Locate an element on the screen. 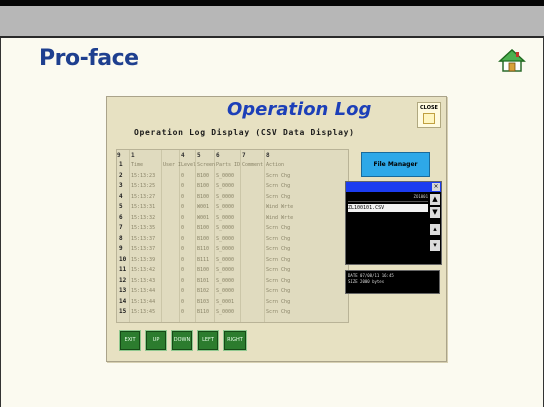 The image size is (544, 407). left-button: LEFT is located at coordinates (208, 340).